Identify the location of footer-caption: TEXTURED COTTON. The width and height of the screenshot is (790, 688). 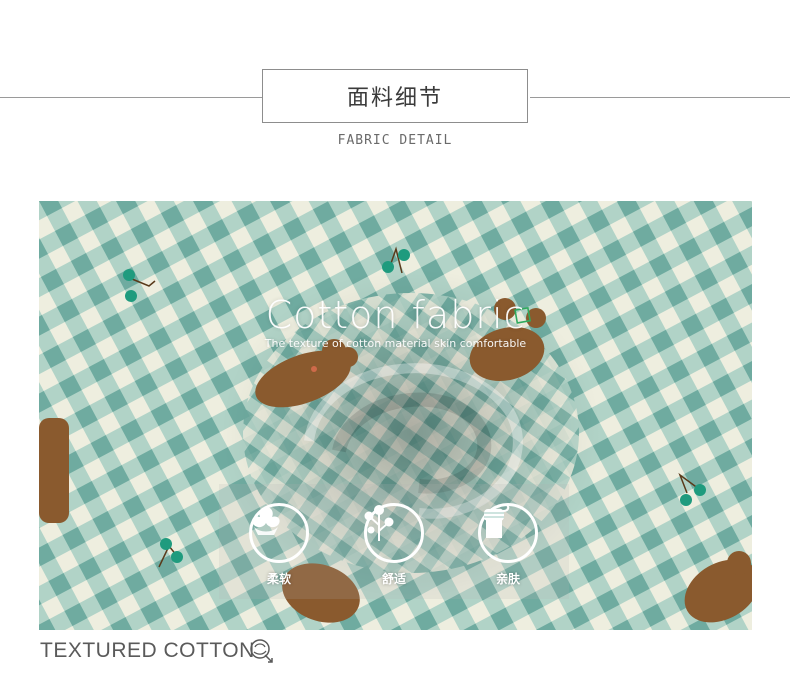
(147, 650).